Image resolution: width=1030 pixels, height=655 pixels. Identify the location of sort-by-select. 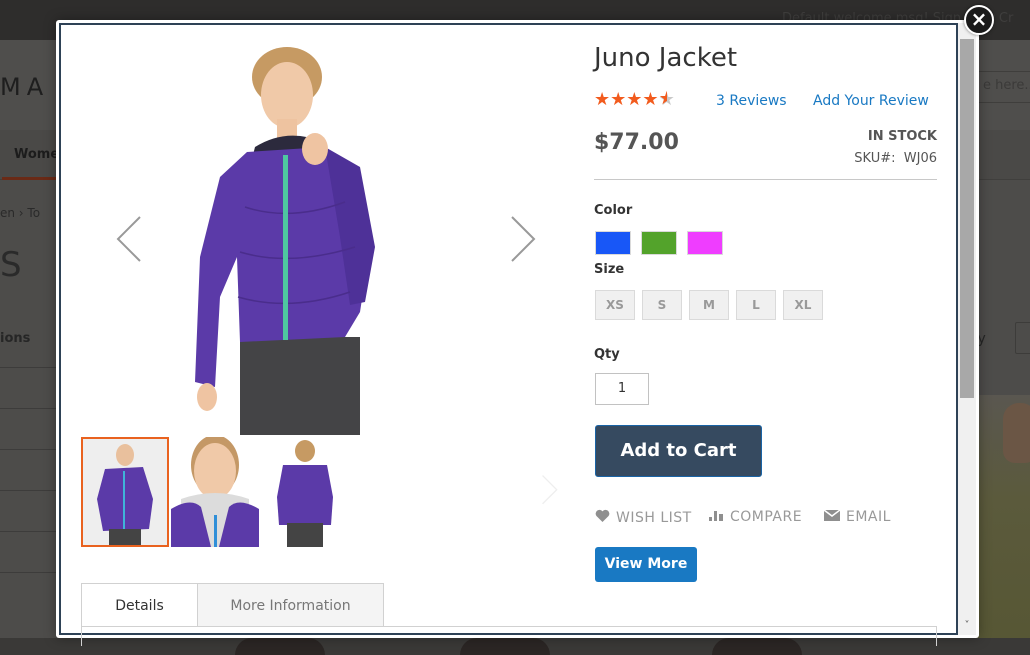
(1022, 338).